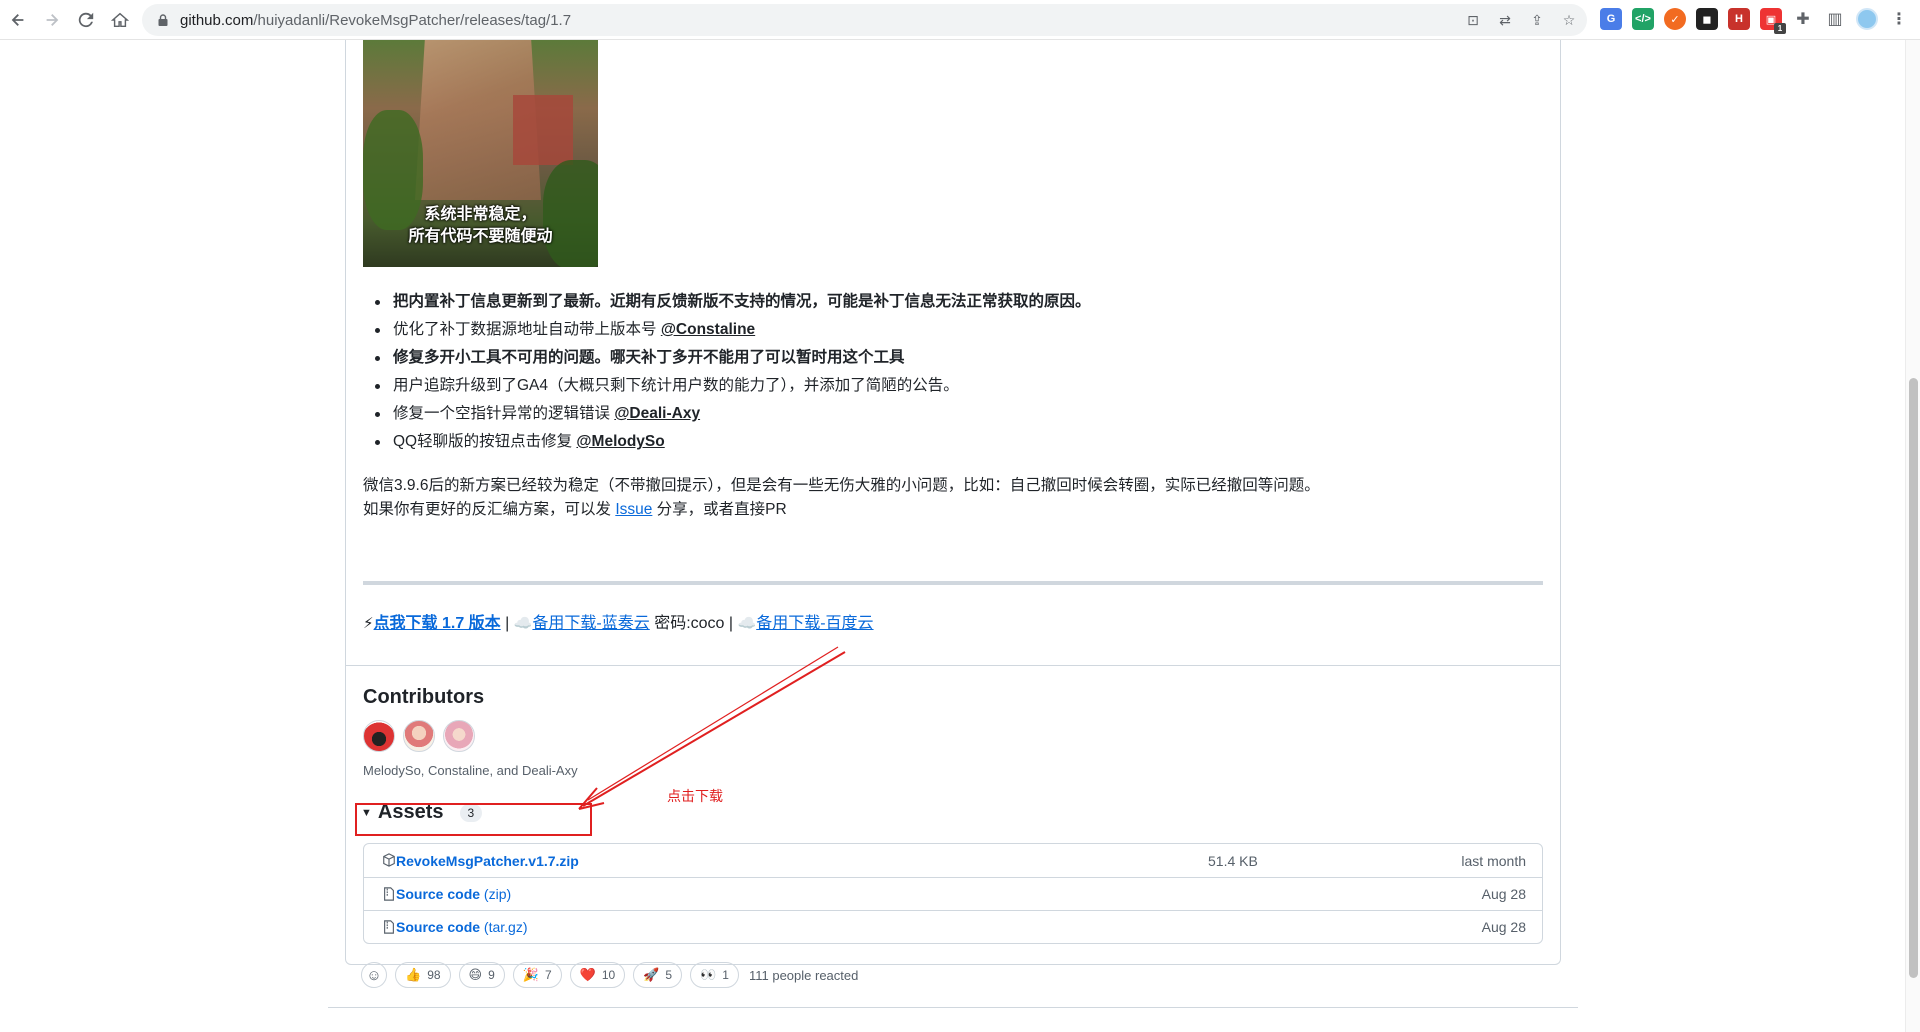  Describe the element at coordinates (485, 441) in the screenshot. I see `note-text: QQ轻聊版的按钮点击修复` at that location.